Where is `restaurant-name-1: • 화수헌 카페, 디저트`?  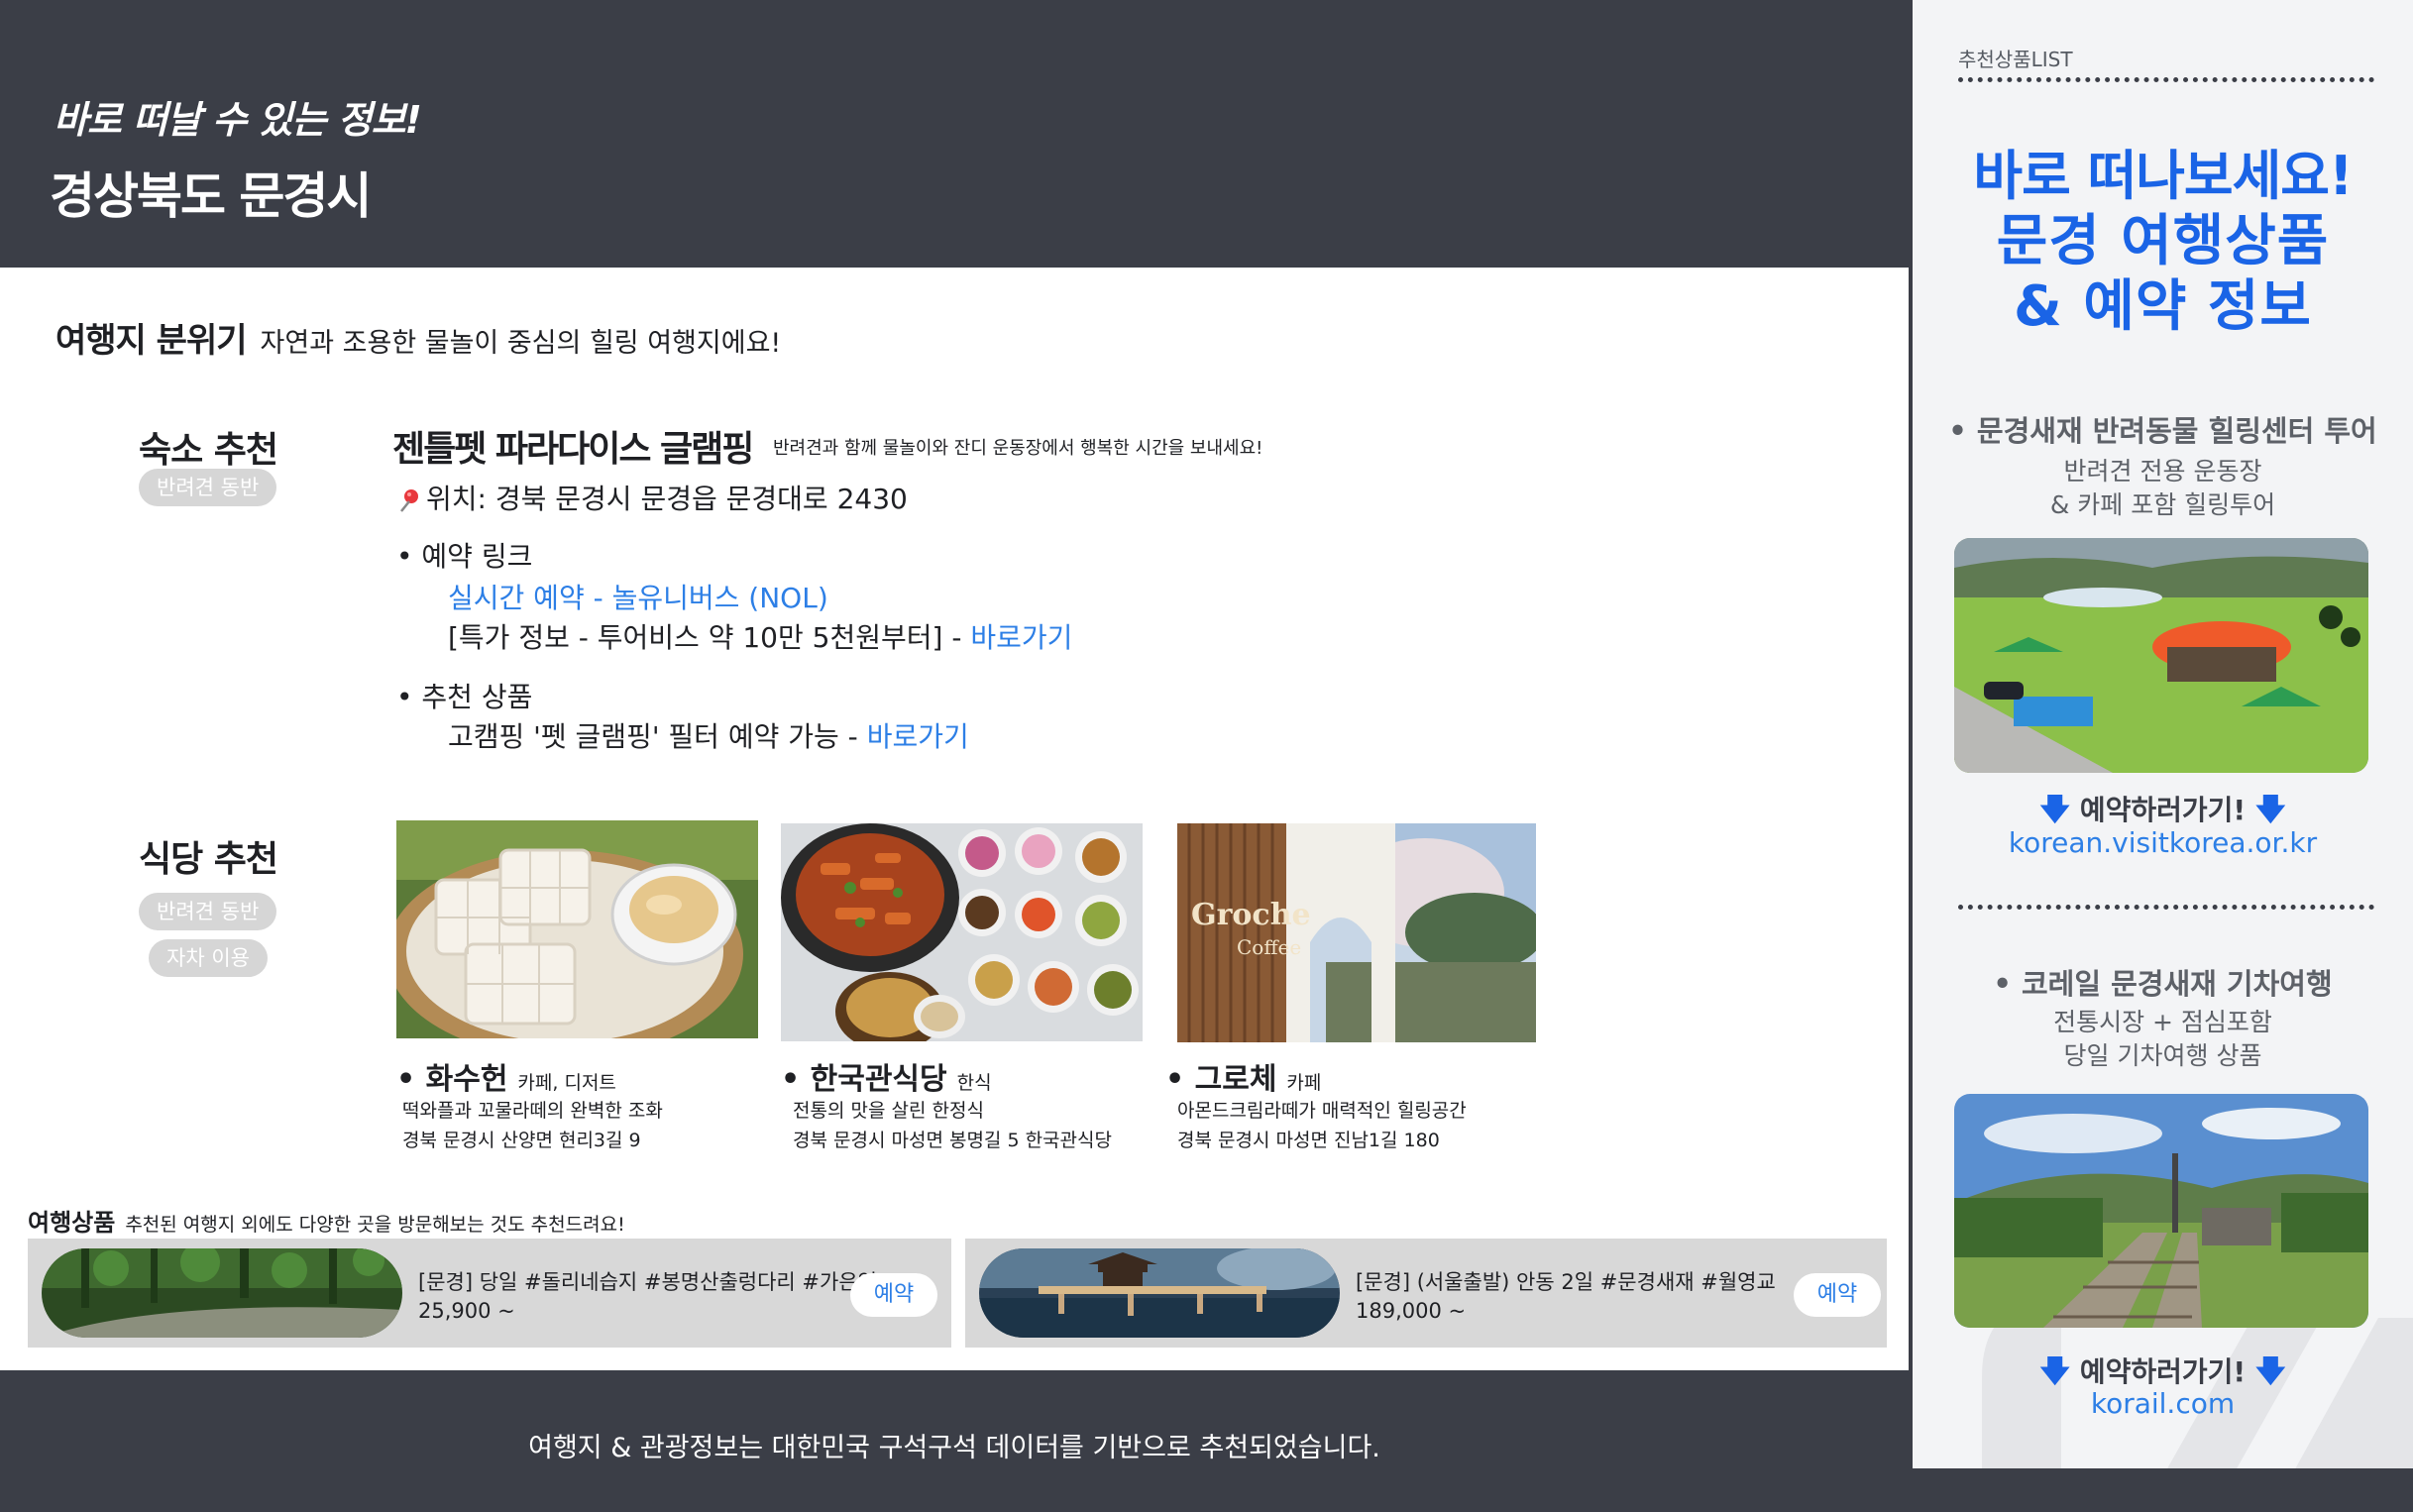
restaurant-name-1: • 화수헌 카페, 디저트 is located at coordinates (506, 1076).